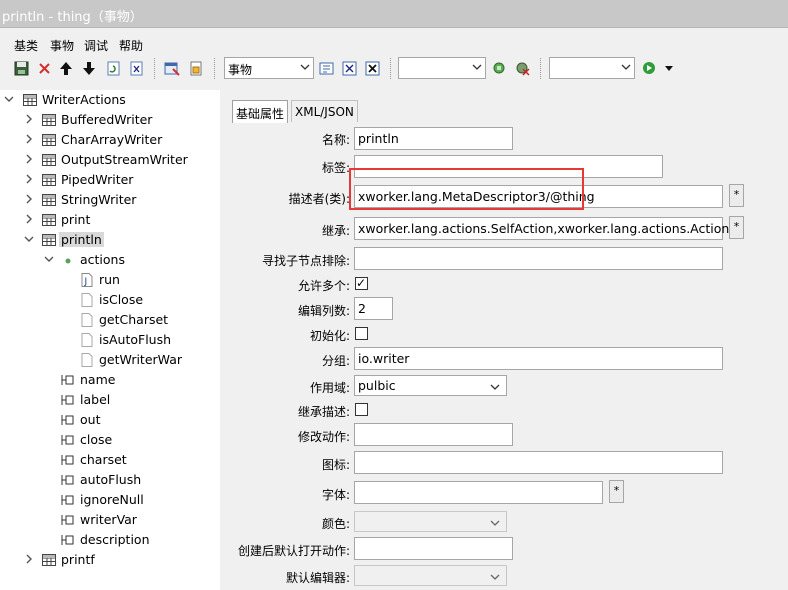  Describe the element at coordinates (317, 578) in the screenshot. I see `editor-label: 默认编辑器:` at that location.